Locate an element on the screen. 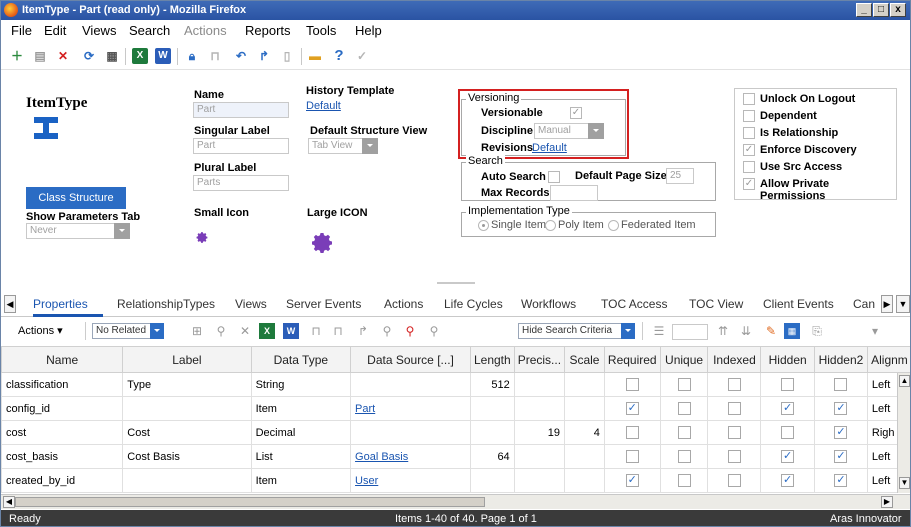  max-records-field is located at coordinates (574, 193).